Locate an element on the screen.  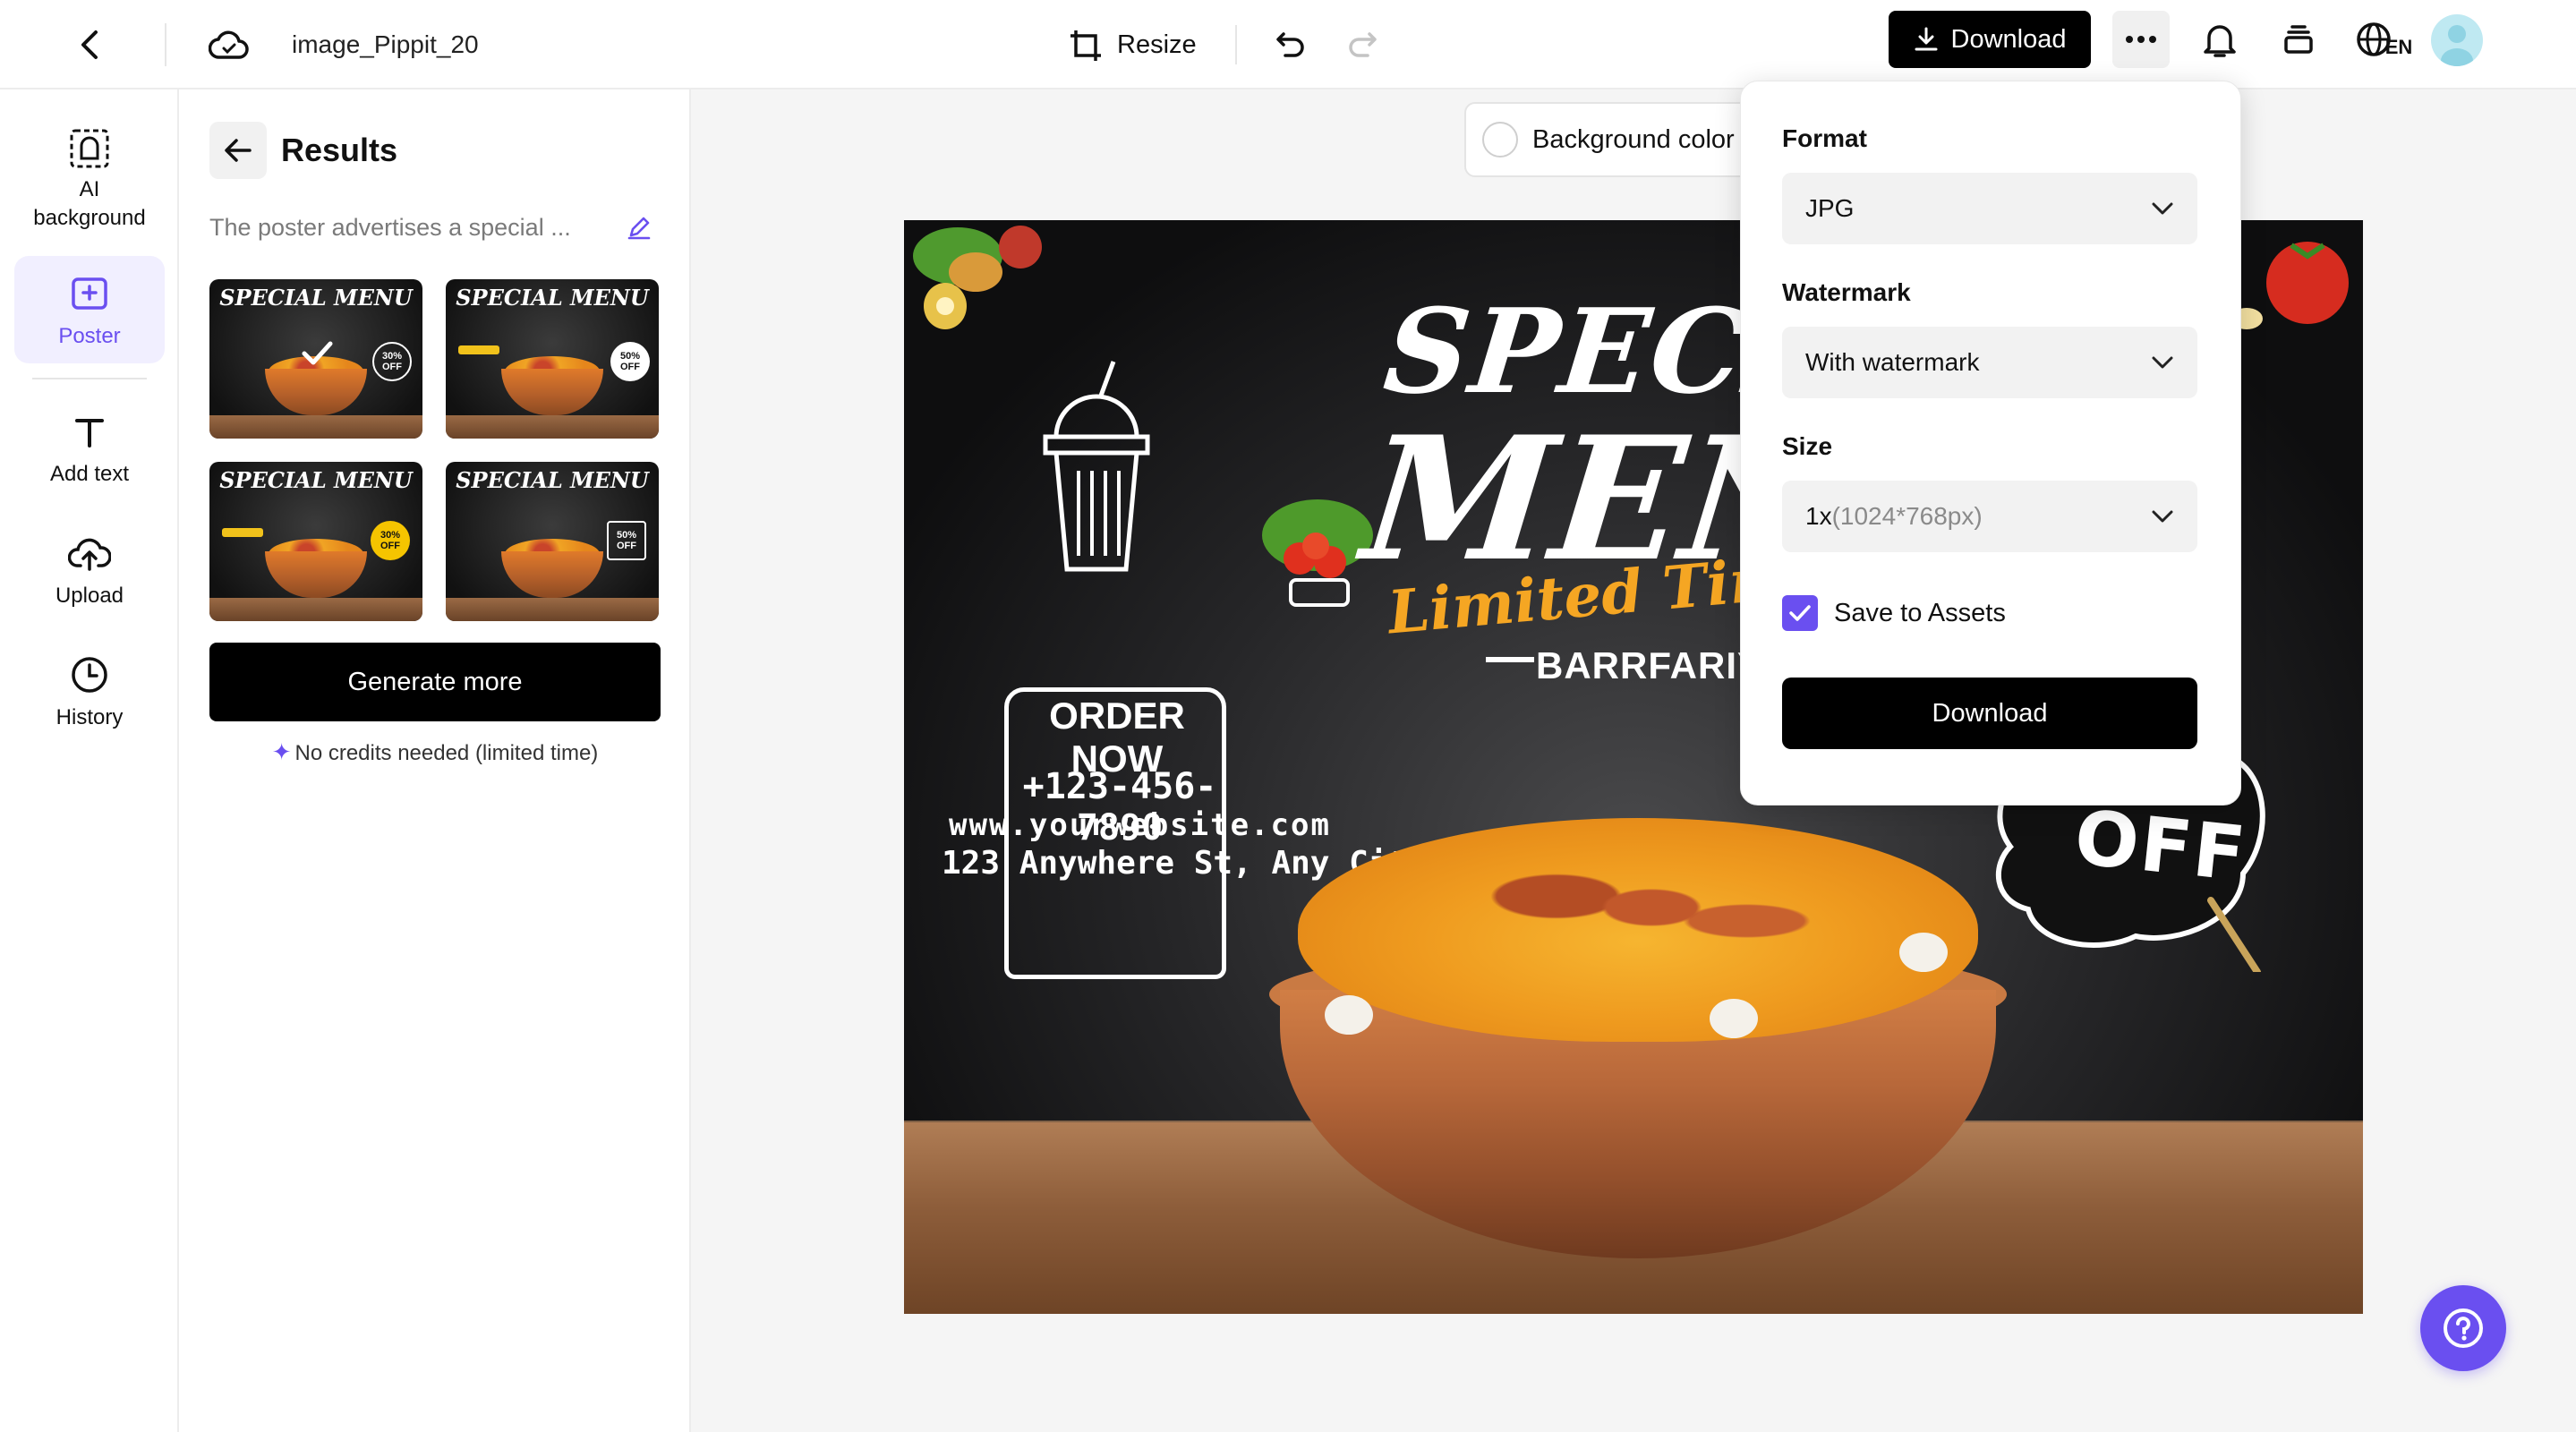
resize-label: Resize is located at coordinates (1157, 44).